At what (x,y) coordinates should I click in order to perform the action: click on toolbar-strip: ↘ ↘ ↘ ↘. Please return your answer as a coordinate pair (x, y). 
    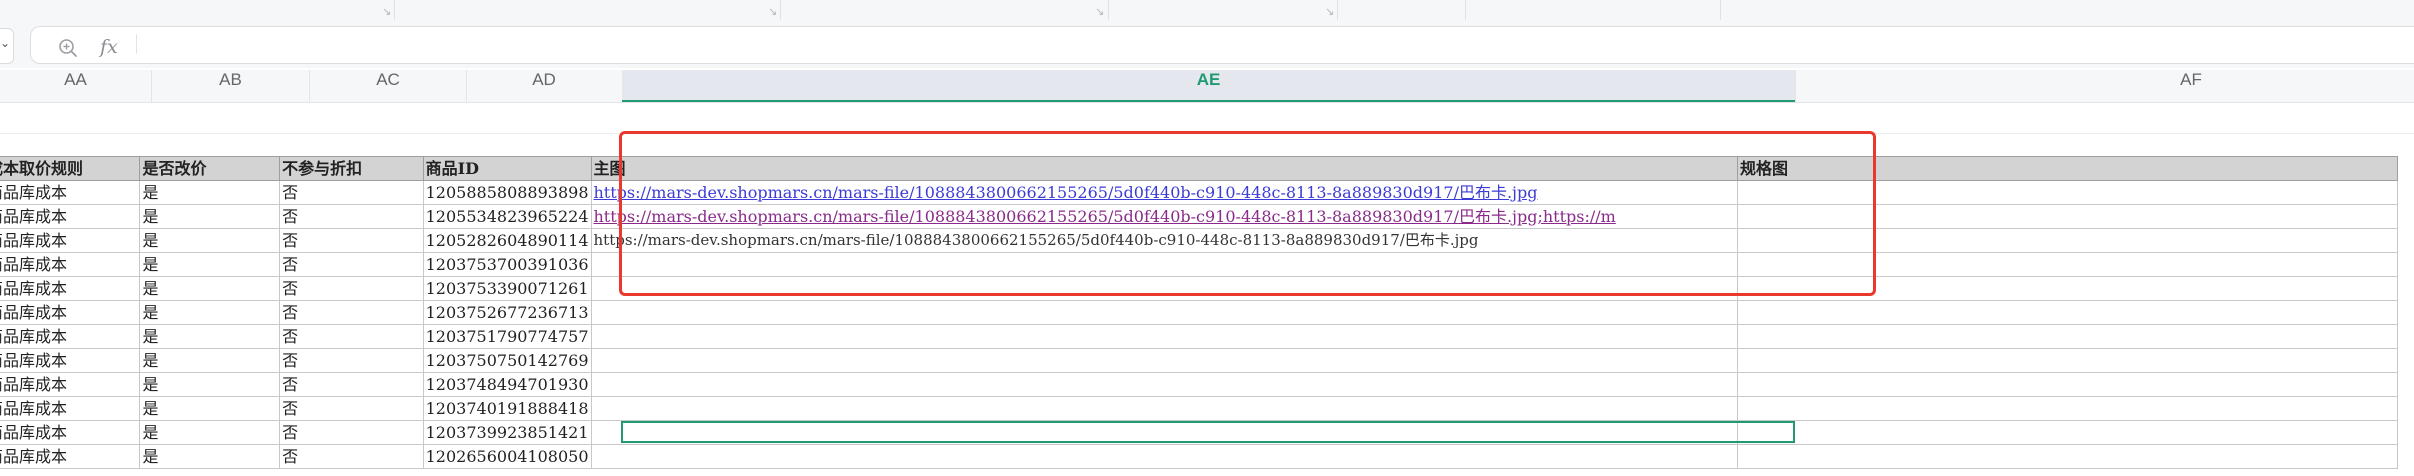
    Looking at the image, I should click on (1207, 10).